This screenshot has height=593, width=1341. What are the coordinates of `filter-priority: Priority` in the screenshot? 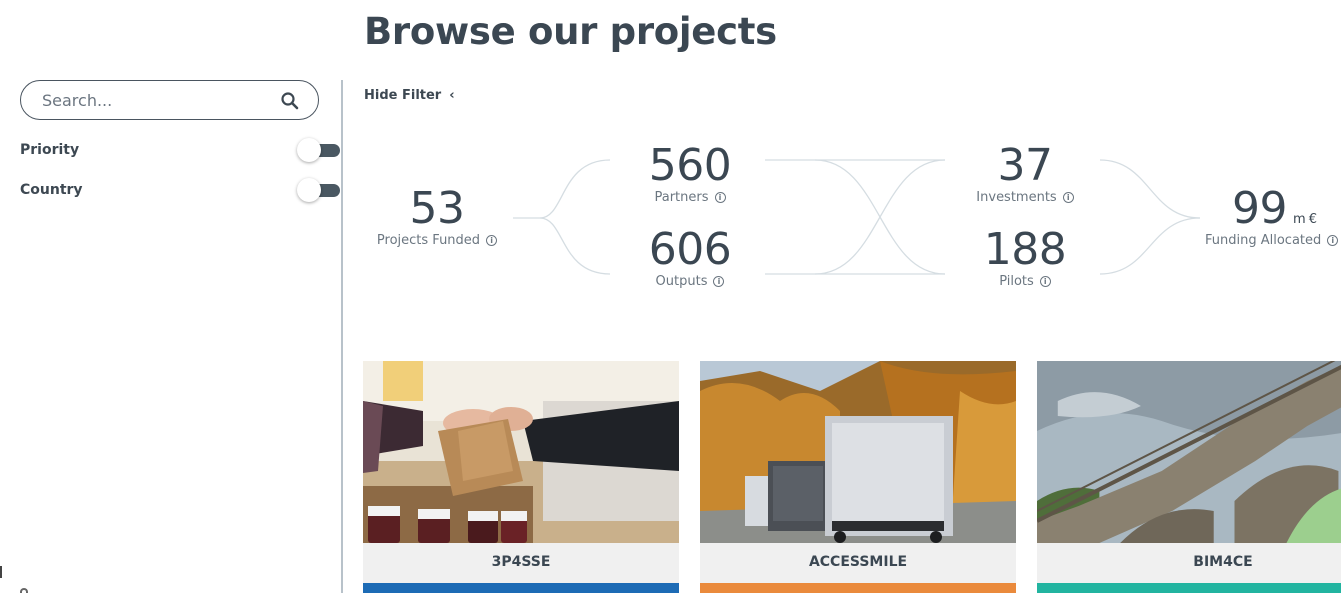 It's located at (180, 150).